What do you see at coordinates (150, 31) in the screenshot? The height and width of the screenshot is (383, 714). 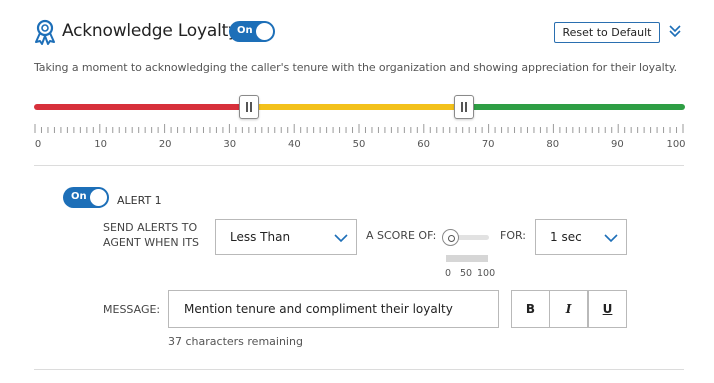 I see `page-title: Acknowledge Loyalty` at bounding box center [150, 31].